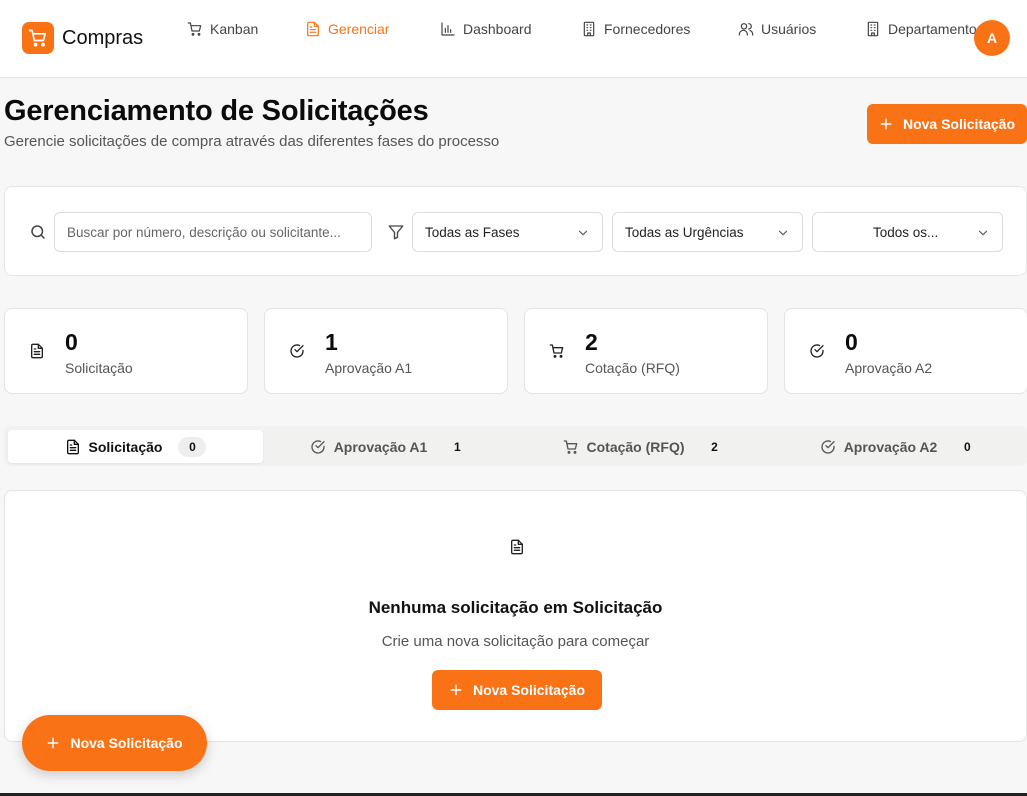 The height and width of the screenshot is (796, 1027). I want to click on nav-kanban: Kanban, so click(222, 29).